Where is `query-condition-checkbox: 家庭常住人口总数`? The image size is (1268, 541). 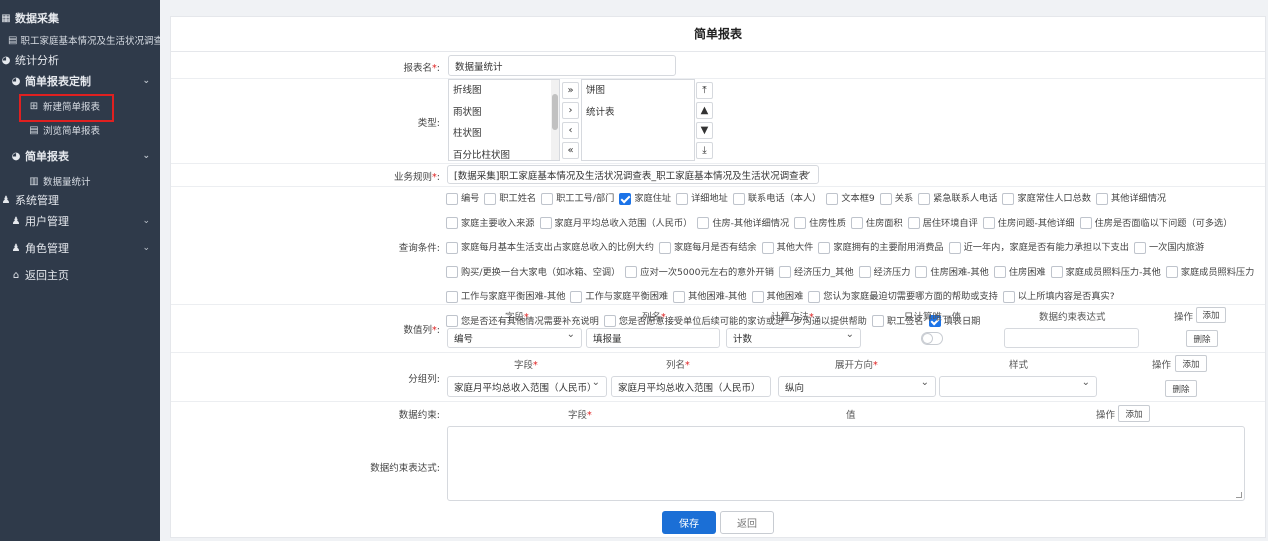
query-condition-checkbox: 家庭常住人口总数 is located at coordinates (1046, 198).